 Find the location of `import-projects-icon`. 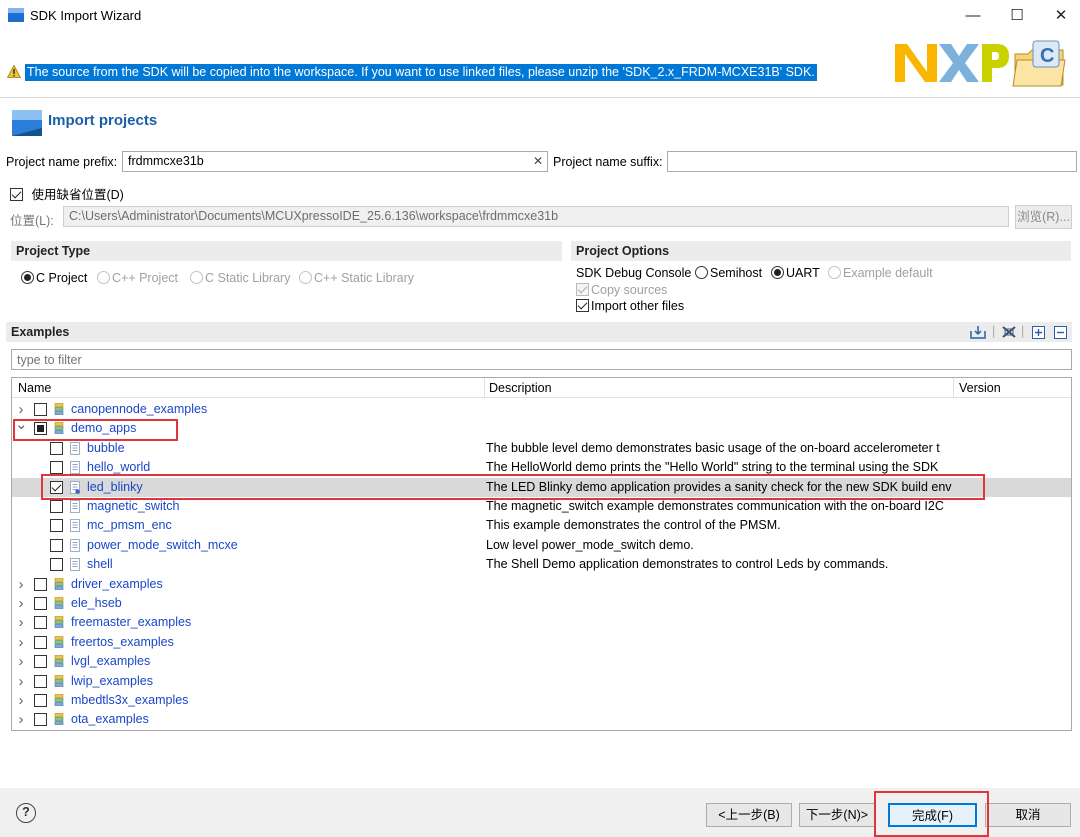

import-projects-icon is located at coordinates (27, 123).